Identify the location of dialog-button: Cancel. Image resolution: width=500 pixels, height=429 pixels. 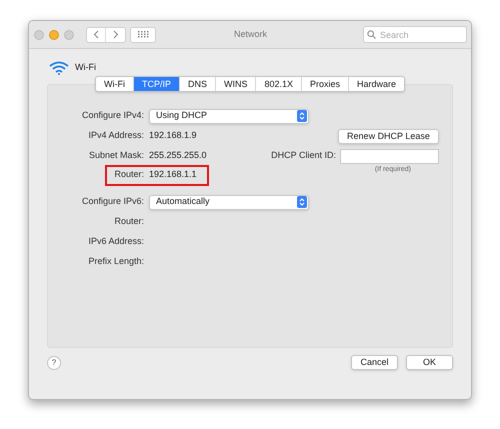
(374, 362).